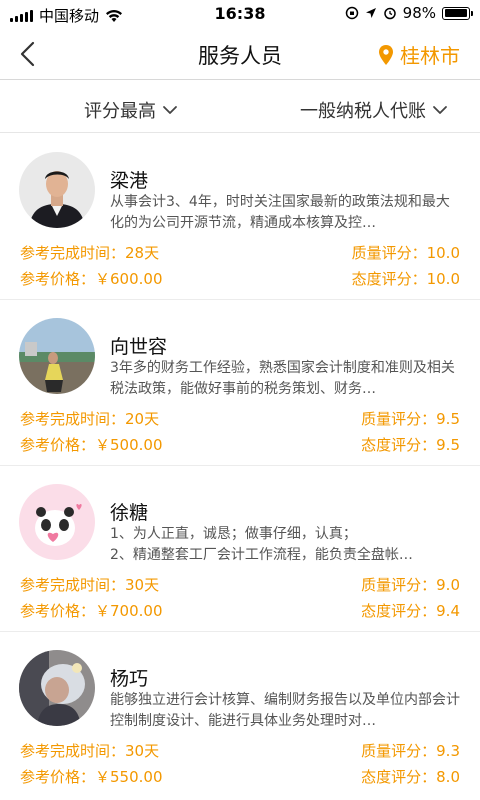 This screenshot has height=800, width=480. I want to click on attitude-score: 态度评分：10.0, so click(406, 278).